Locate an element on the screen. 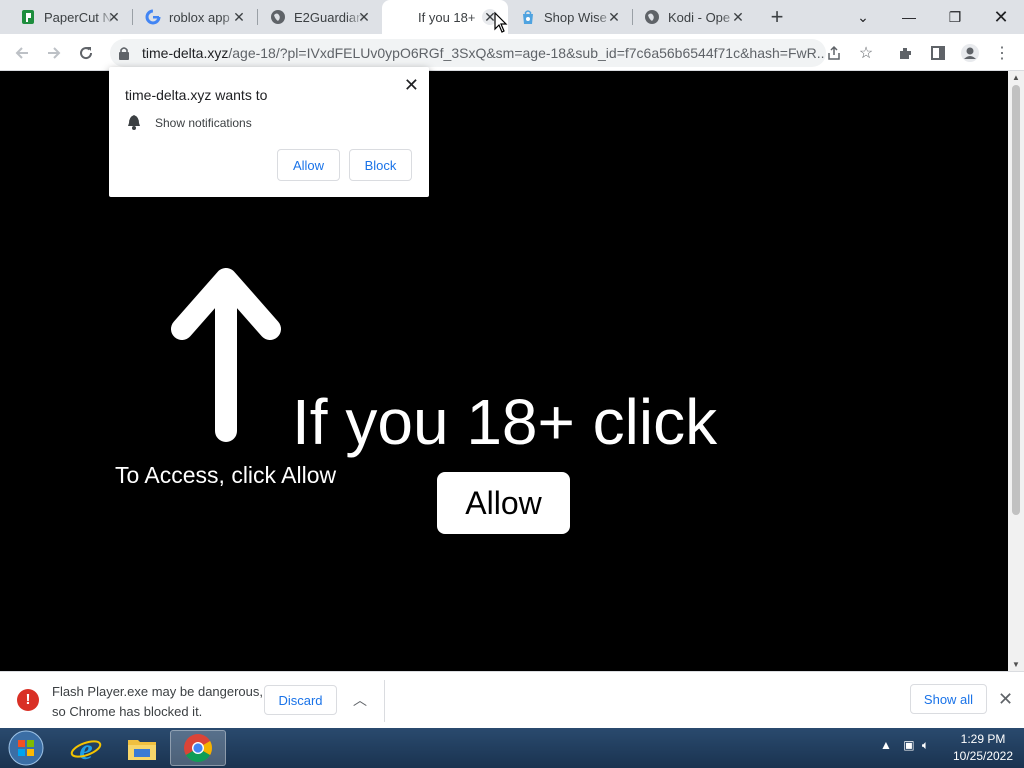 The image size is (1024, 768). system-tray: ▲ ▣ 🔈︎ is located at coordinates (904, 745).